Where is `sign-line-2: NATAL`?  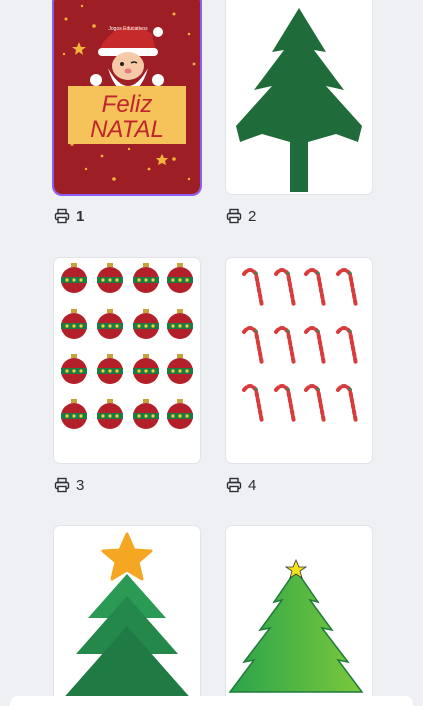 sign-line-2: NATAL is located at coordinates (127, 129).